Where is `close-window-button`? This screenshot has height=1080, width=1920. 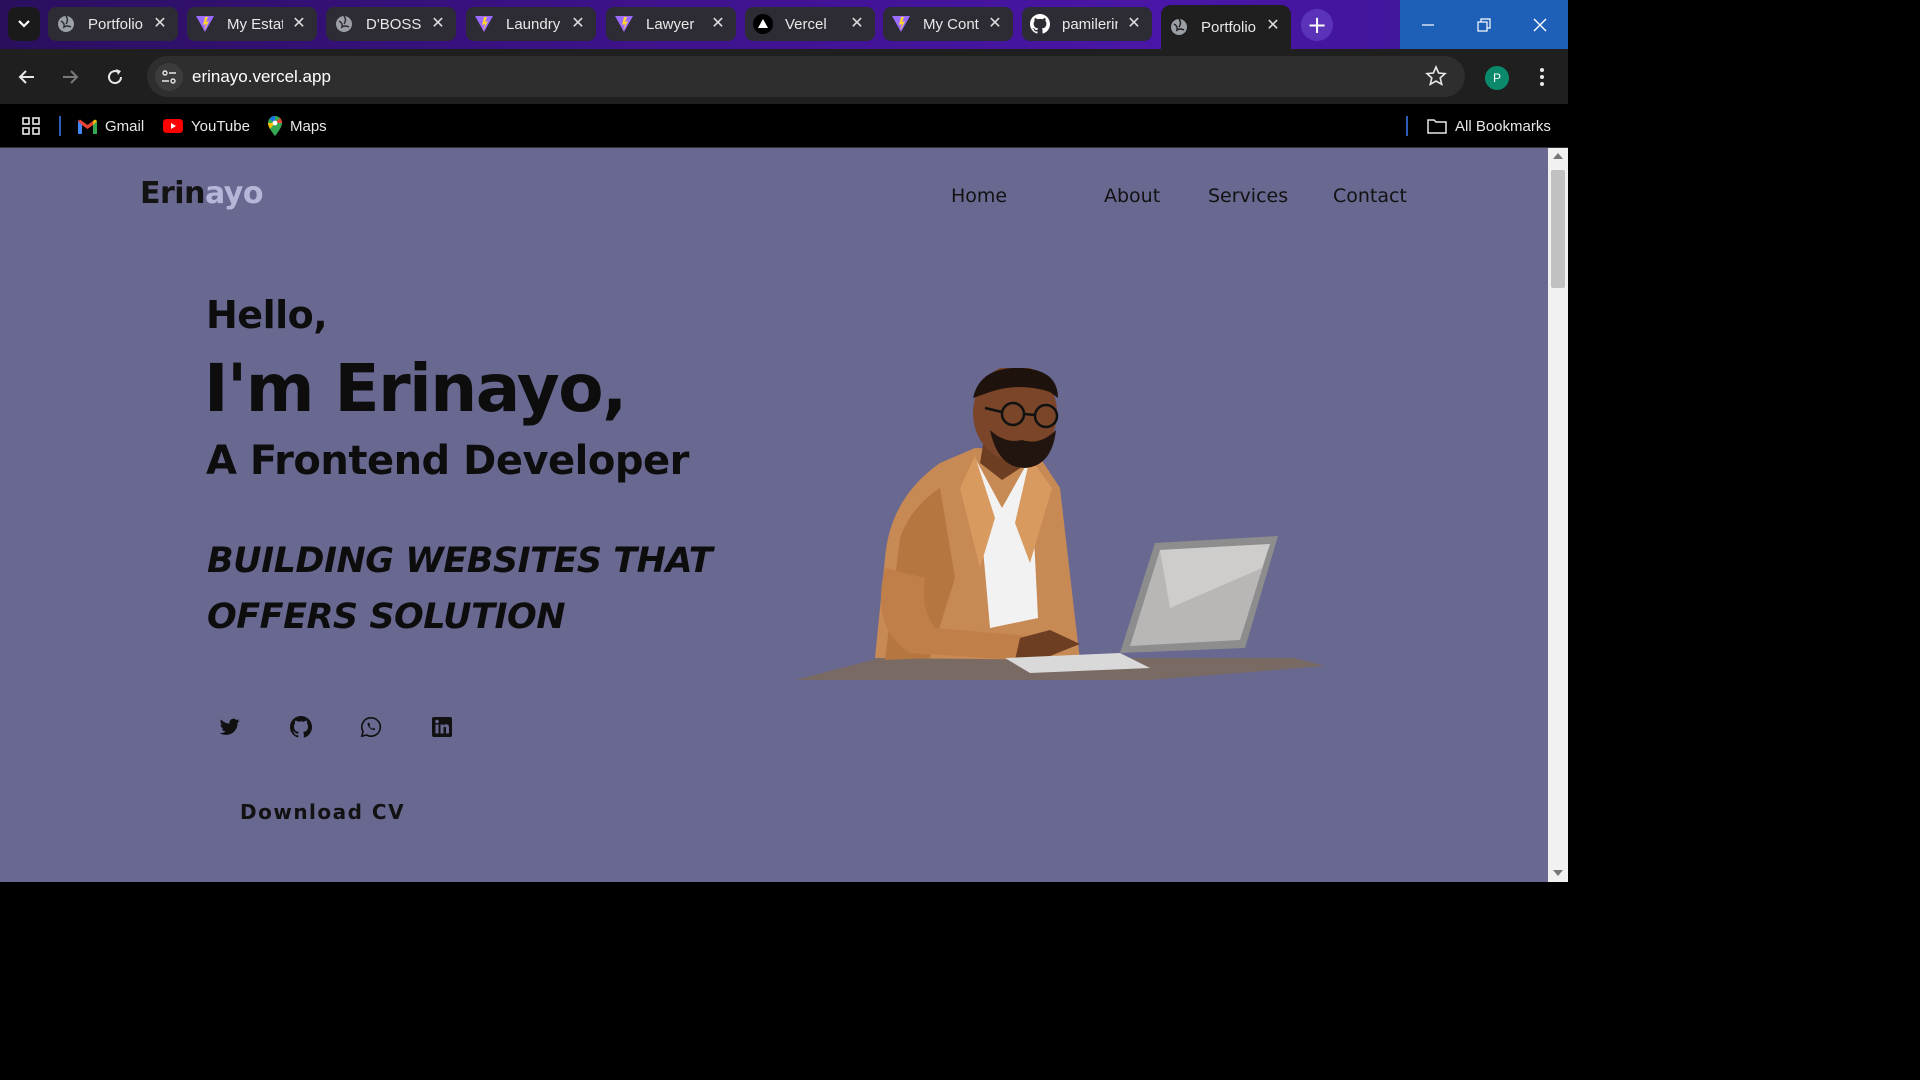
close-window-button is located at coordinates (1540, 24).